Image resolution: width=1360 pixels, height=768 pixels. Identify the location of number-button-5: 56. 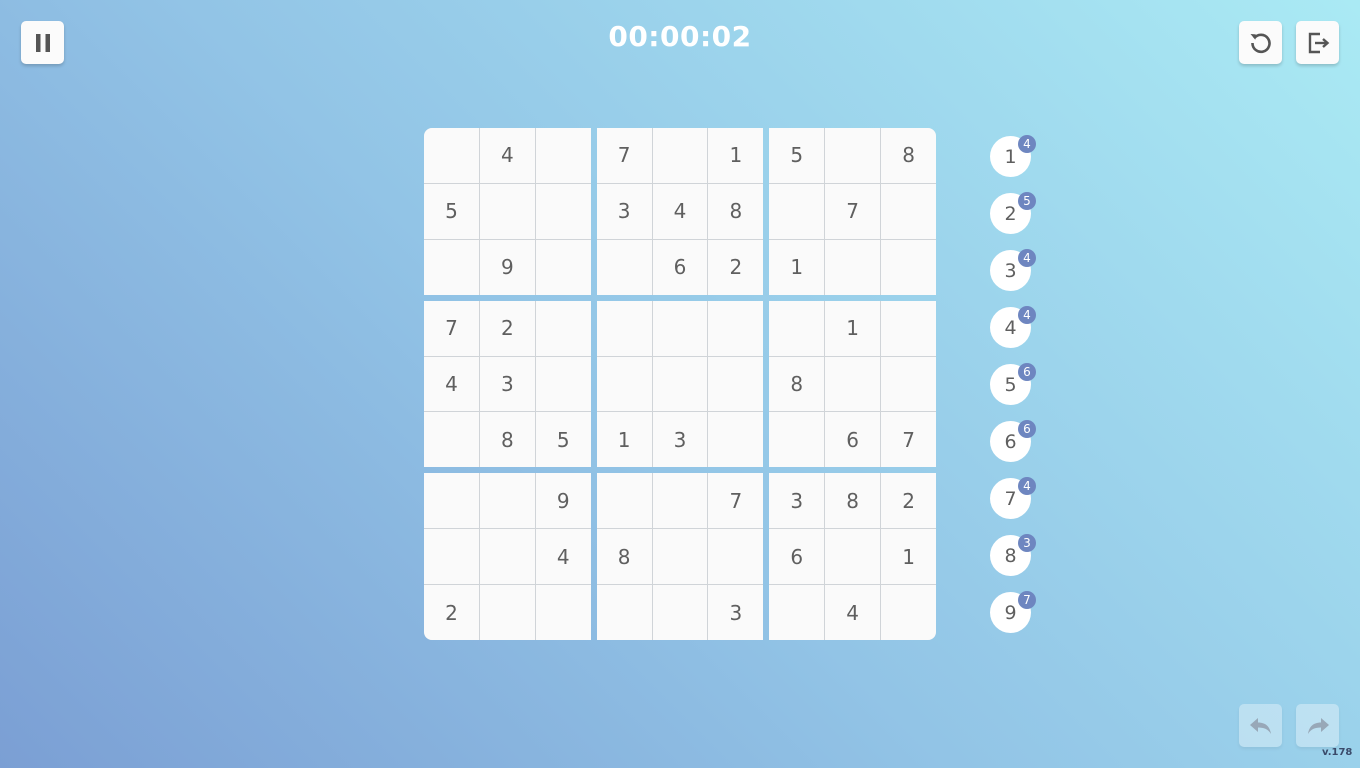
(1013, 384).